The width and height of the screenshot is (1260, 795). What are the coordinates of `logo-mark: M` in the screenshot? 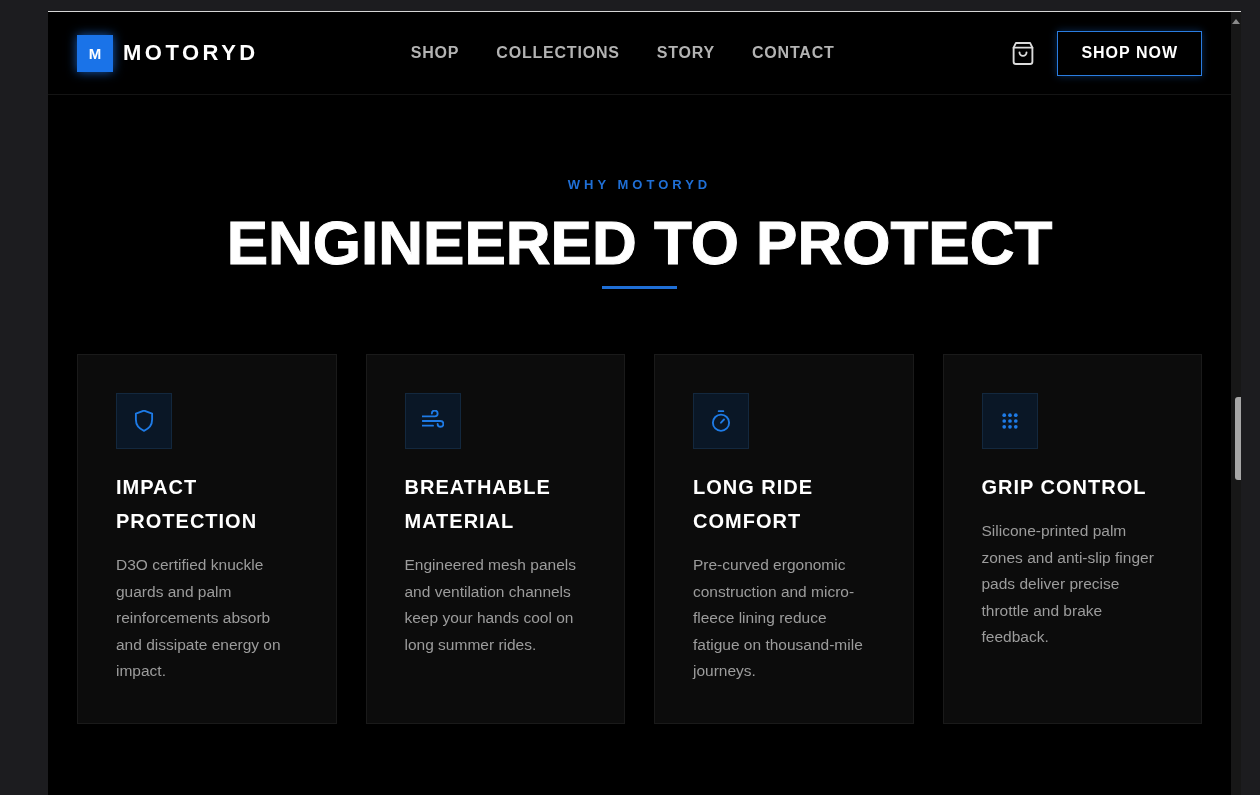 It's located at (95, 53).